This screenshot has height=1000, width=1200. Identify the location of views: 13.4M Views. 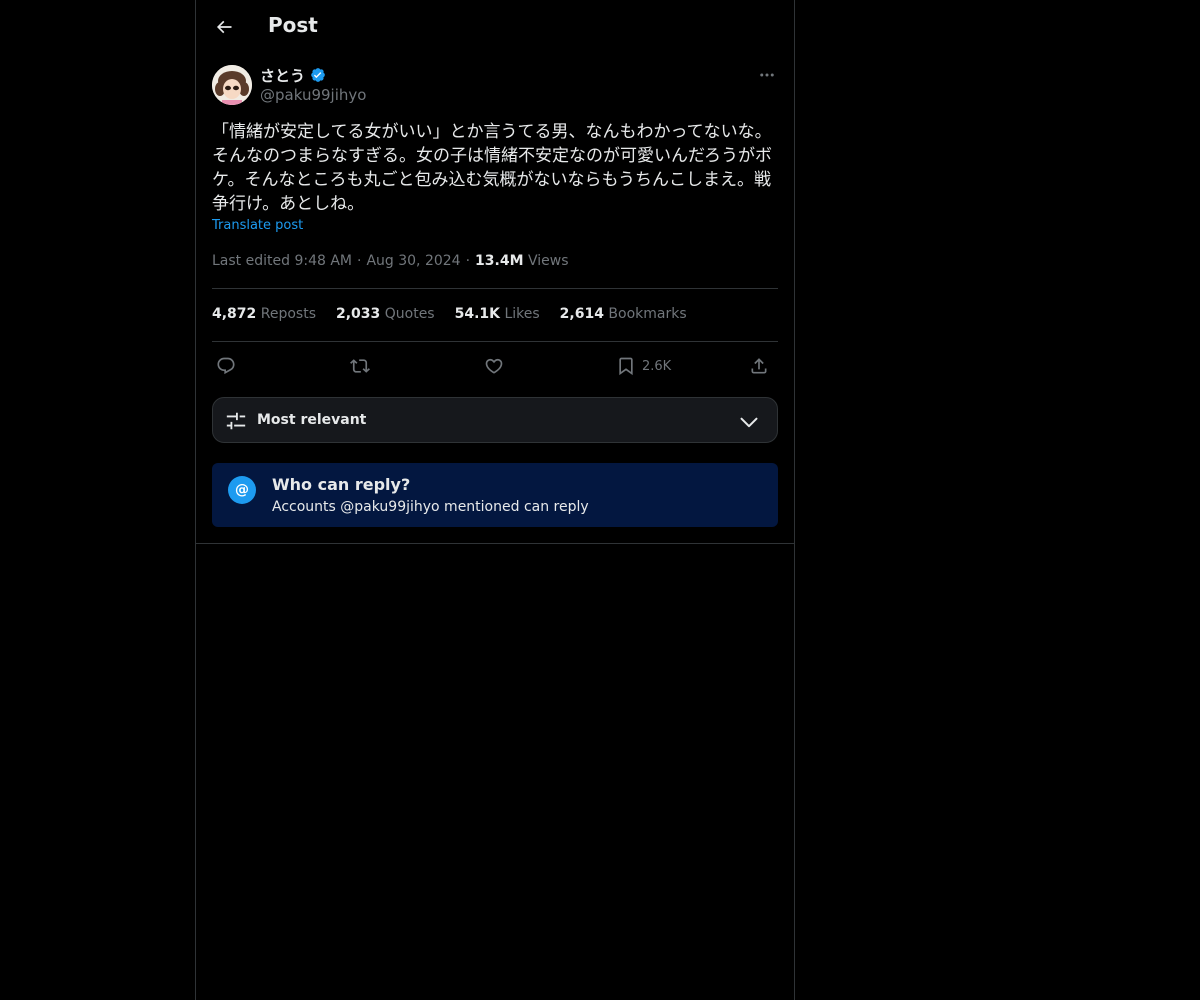
(521, 261).